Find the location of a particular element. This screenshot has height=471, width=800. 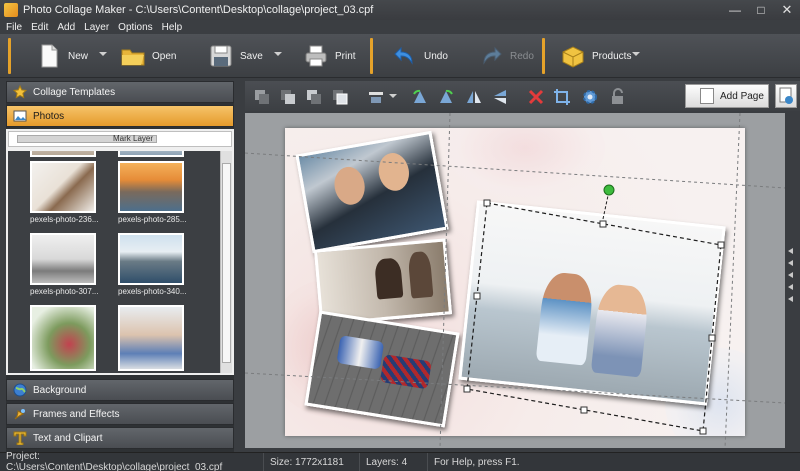

print-button: Print is located at coordinates (329, 56).